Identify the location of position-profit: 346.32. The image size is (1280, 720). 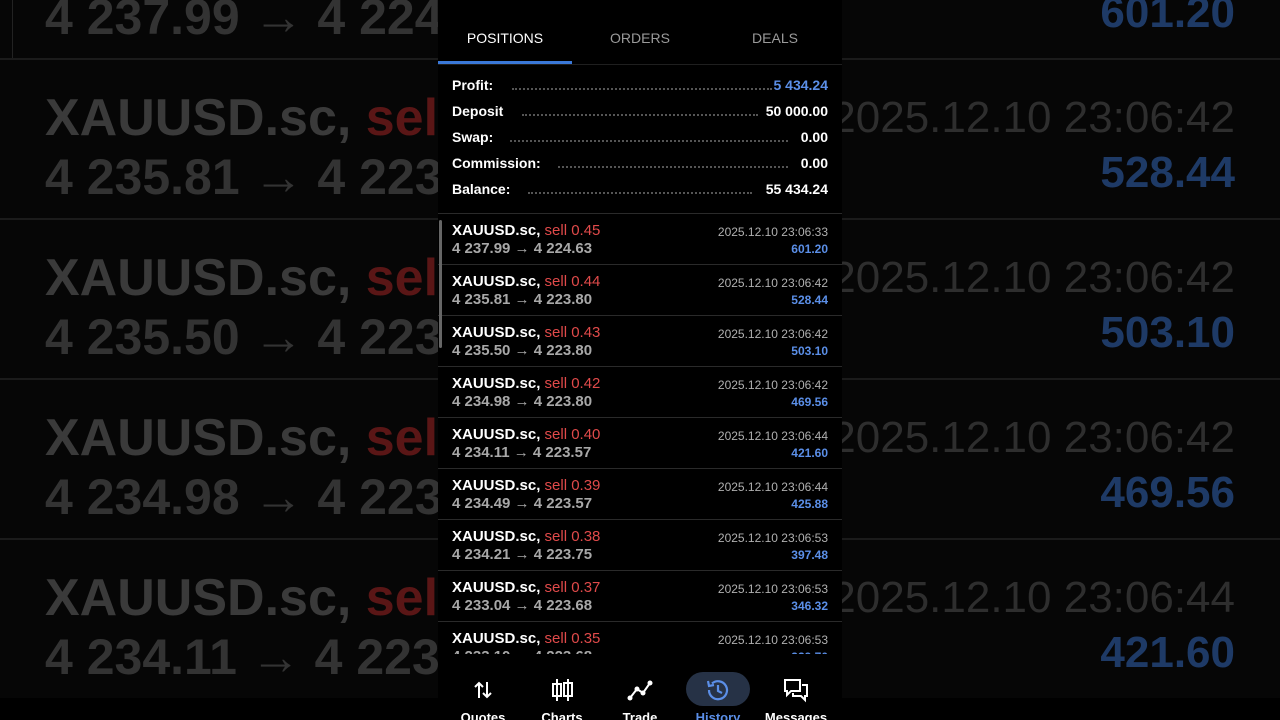
(809, 606).